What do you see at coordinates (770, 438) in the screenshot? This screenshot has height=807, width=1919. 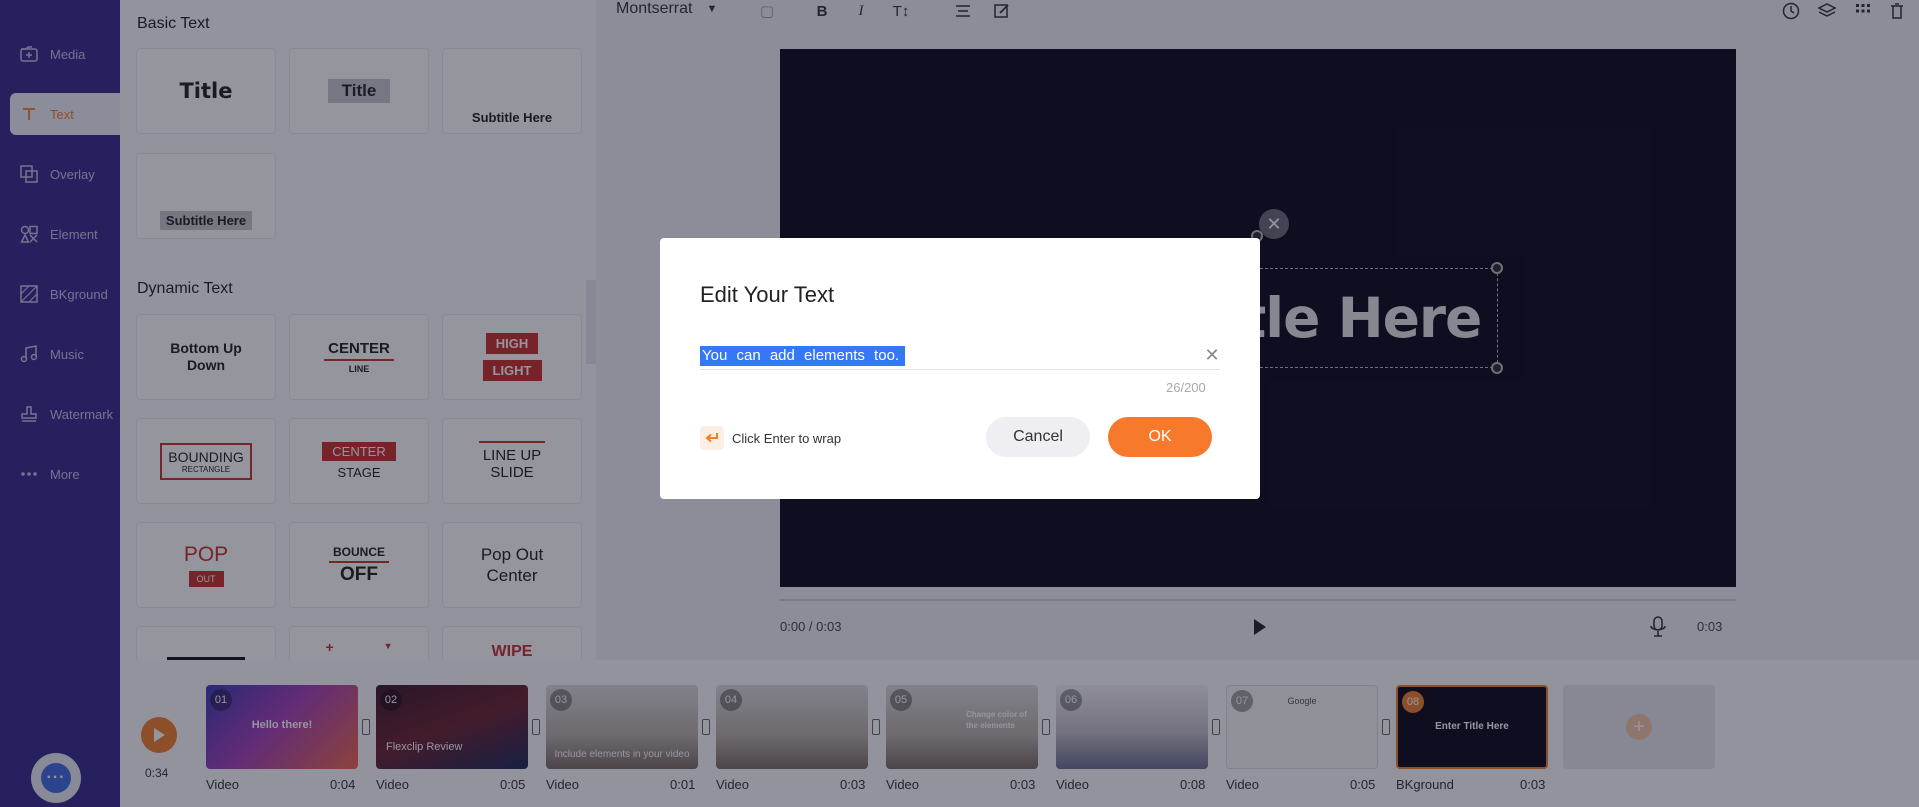 I see `wrap-hint: Click Enter to wrap` at bounding box center [770, 438].